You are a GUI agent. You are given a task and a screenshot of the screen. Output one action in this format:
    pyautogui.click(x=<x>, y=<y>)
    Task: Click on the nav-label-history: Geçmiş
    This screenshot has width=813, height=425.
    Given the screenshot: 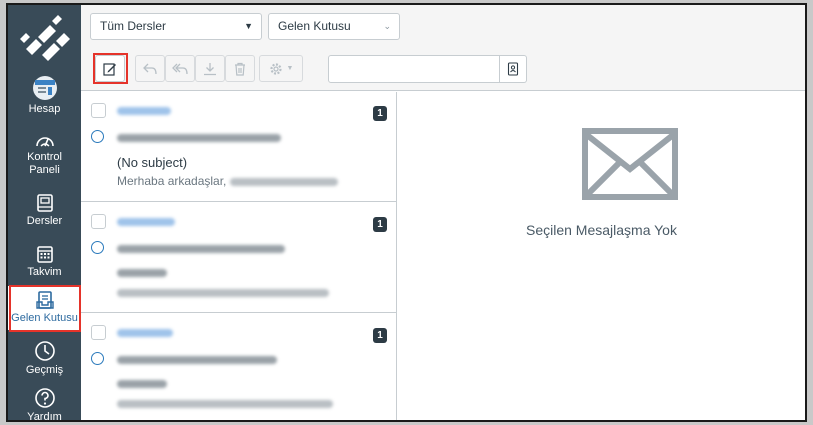 What is the action you would take?
    pyautogui.click(x=44, y=370)
    